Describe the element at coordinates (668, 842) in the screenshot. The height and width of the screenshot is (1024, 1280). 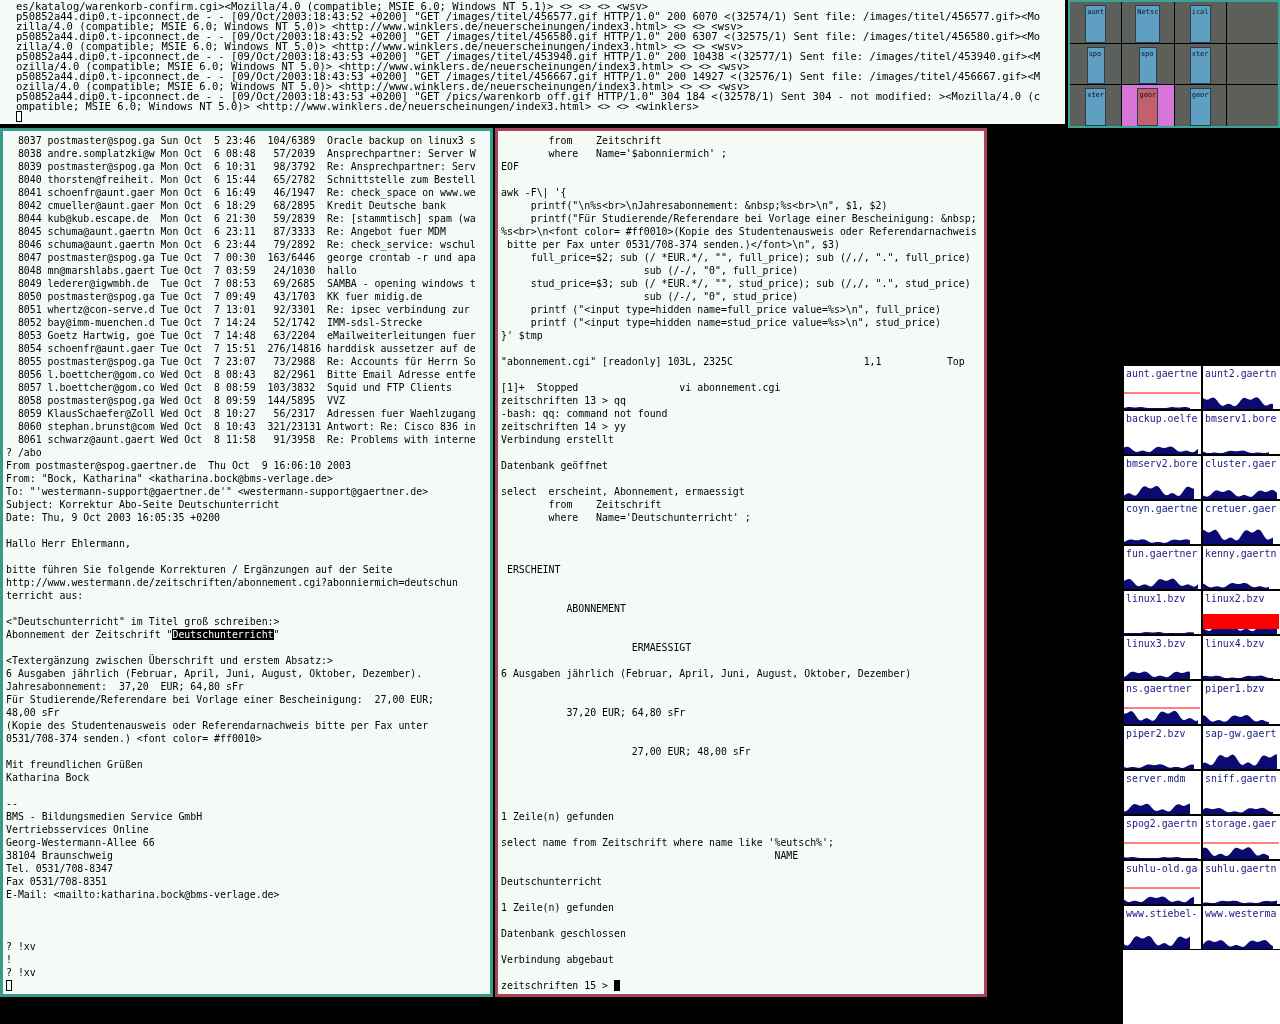
I see `terminal-line: select name from Zeitschrift where name like '%eutsch%';` at that location.